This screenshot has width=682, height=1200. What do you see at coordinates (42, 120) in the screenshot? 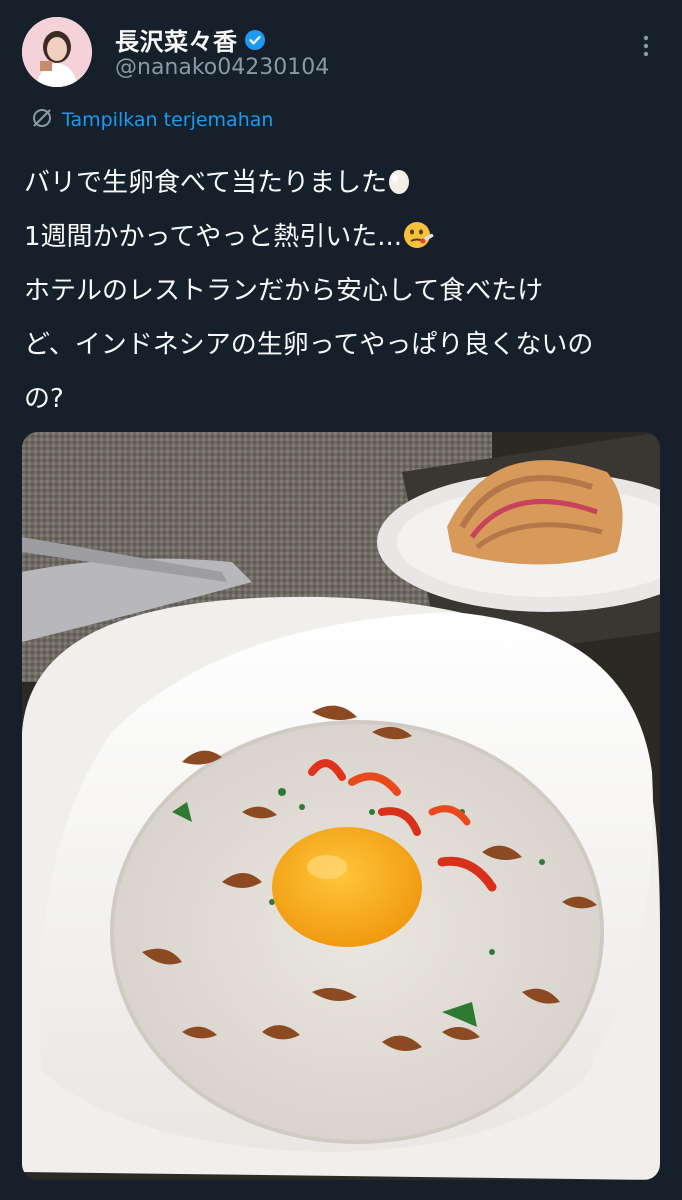
I see `translate-icon` at bounding box center [42, 120].